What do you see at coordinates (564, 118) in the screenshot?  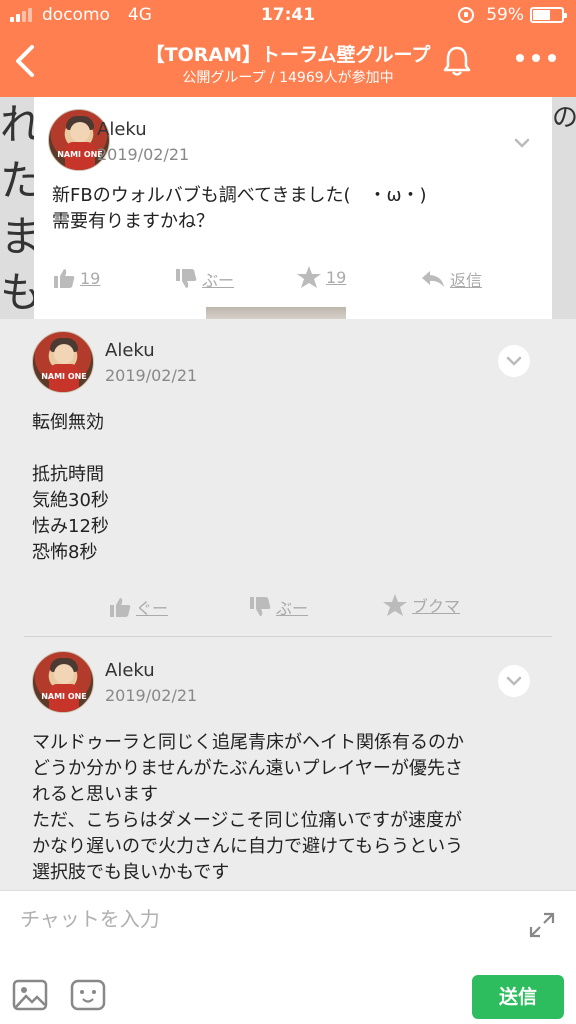 I see `background-image-right: の` at bounding box center [564, 118].